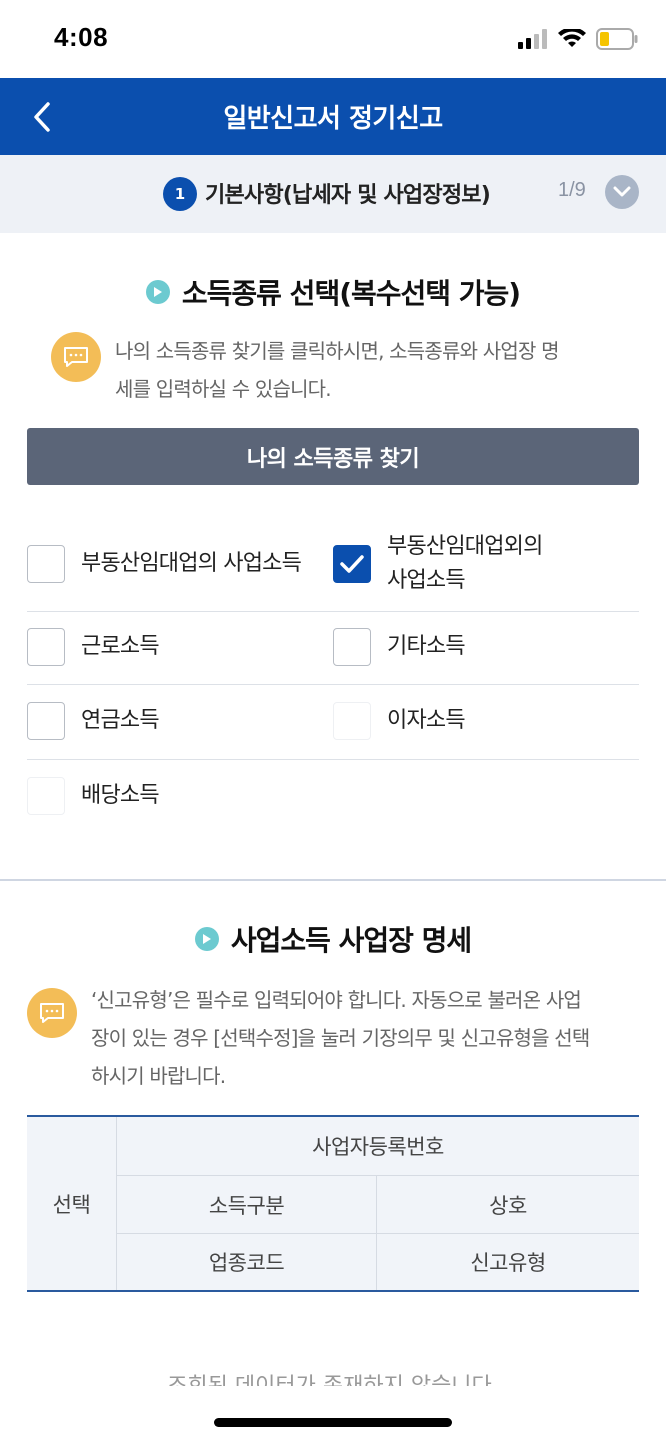 This screenshot has height=1440, width=666. I want to click on checkbox-label: 부동산임대업의 사업소득, so click(191, 563).